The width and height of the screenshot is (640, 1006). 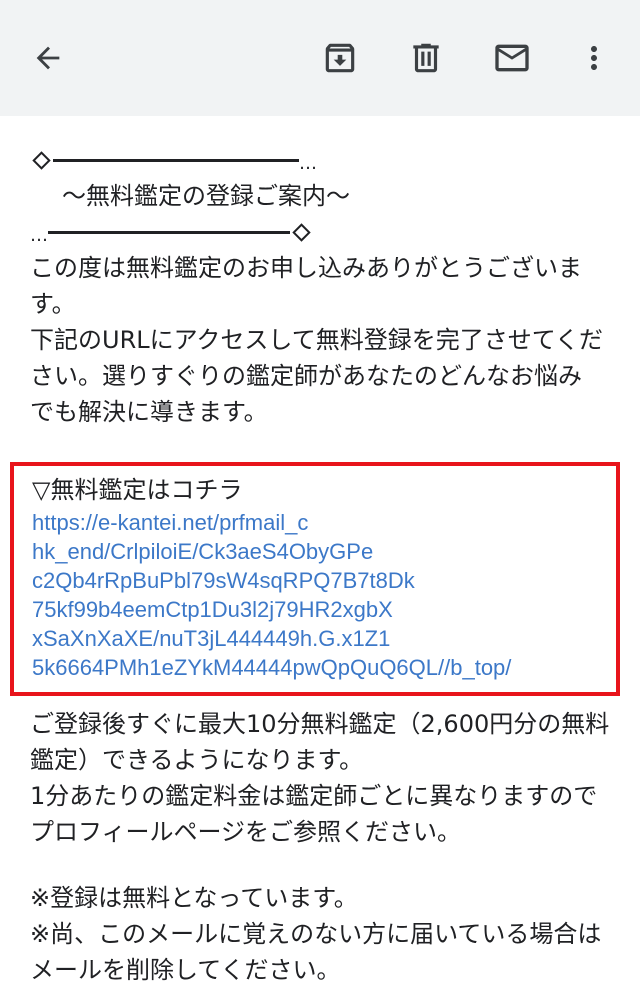 I want to click on delete-button, so click(x=426, y=58).